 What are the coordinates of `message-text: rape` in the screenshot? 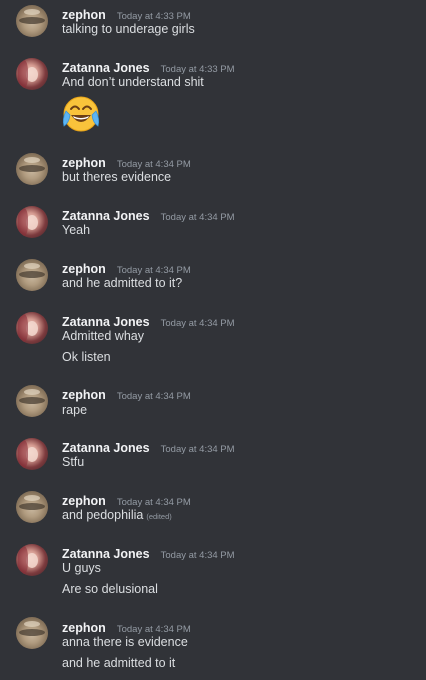 It's located at (75, 410).